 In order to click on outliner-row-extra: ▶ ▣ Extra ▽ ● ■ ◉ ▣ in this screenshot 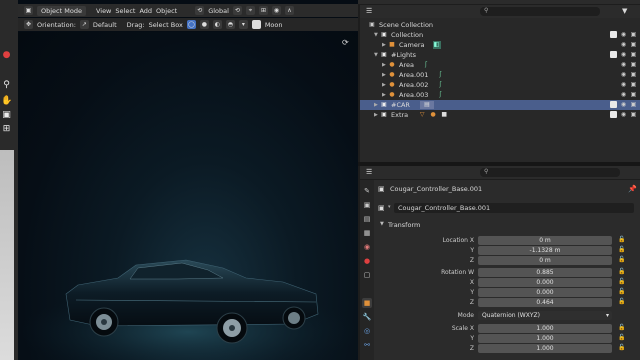, I will do `click(500, 115)`.